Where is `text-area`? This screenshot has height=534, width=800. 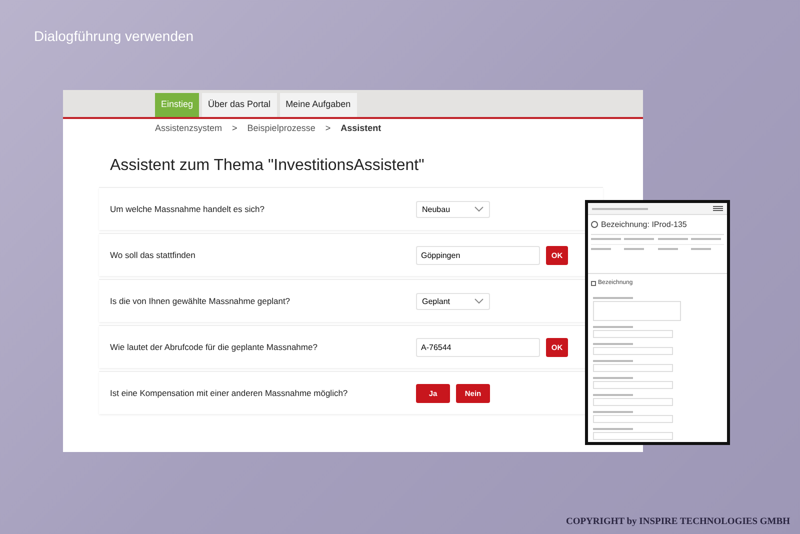
text-area is located at coordinates (637, 311).